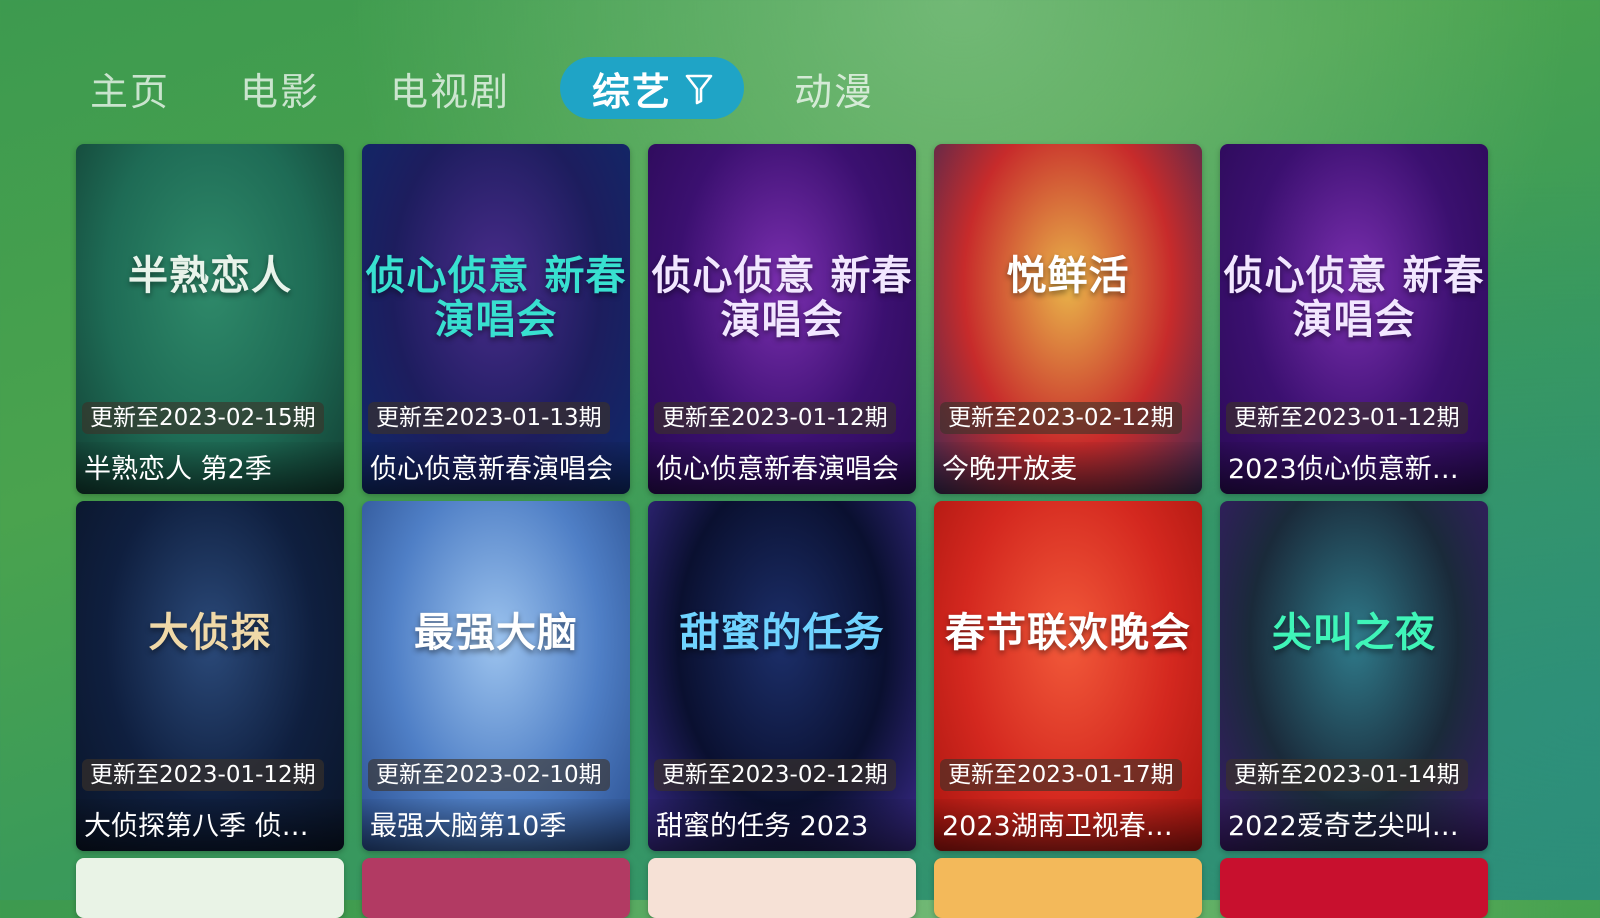  I want to click on poster-logo: 最强大脑, so click(496, 633).